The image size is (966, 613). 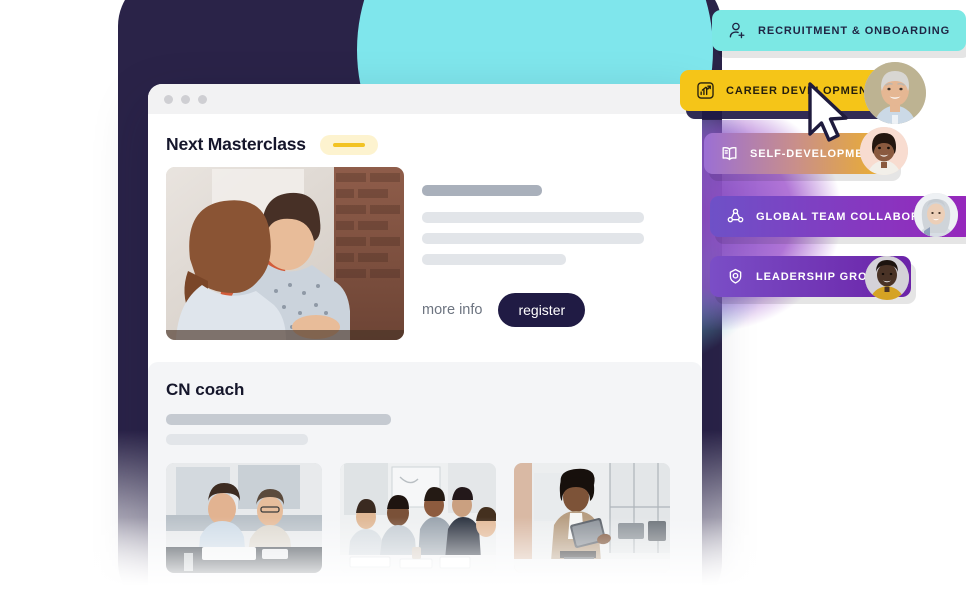 What do you see at coordinates (737, 30) in the screenshot?
I see `user-plus-icon` at bounding box center [737, 30].